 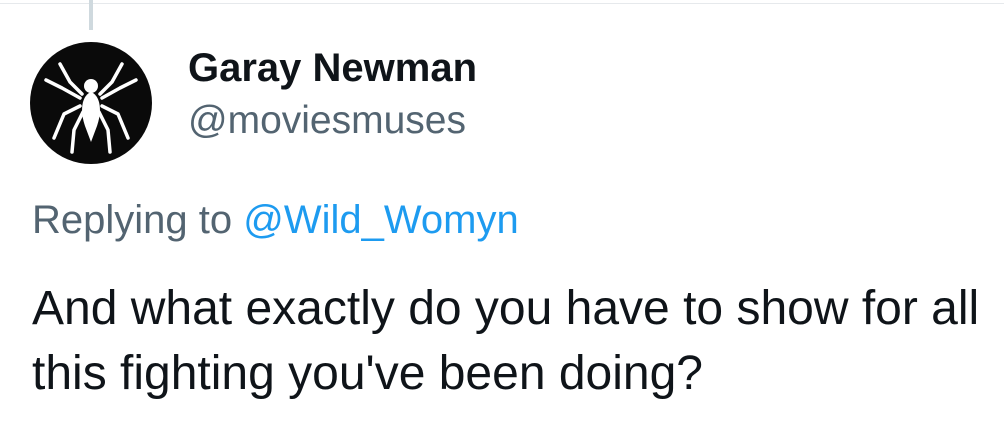 What do you see at coordinates (332, 68) in the screenshot?
I see `author-display-name: Garay Newman` at bounding box center [332, 68].